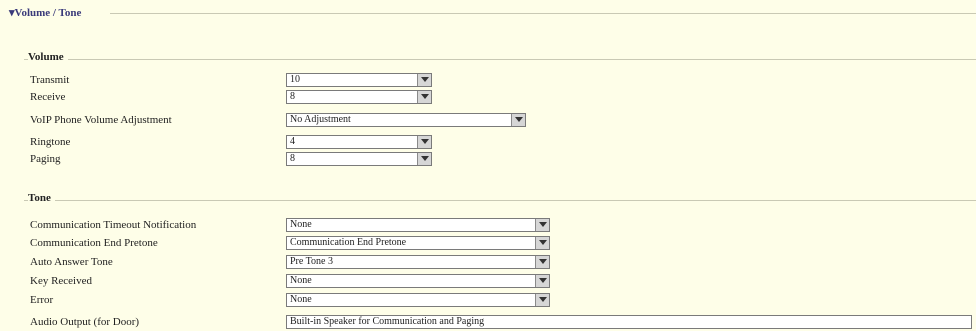 Image resolution: width=976 pixels, height=331 pixels. I want to click on tone-group-title: Tone, so click(41, 198).